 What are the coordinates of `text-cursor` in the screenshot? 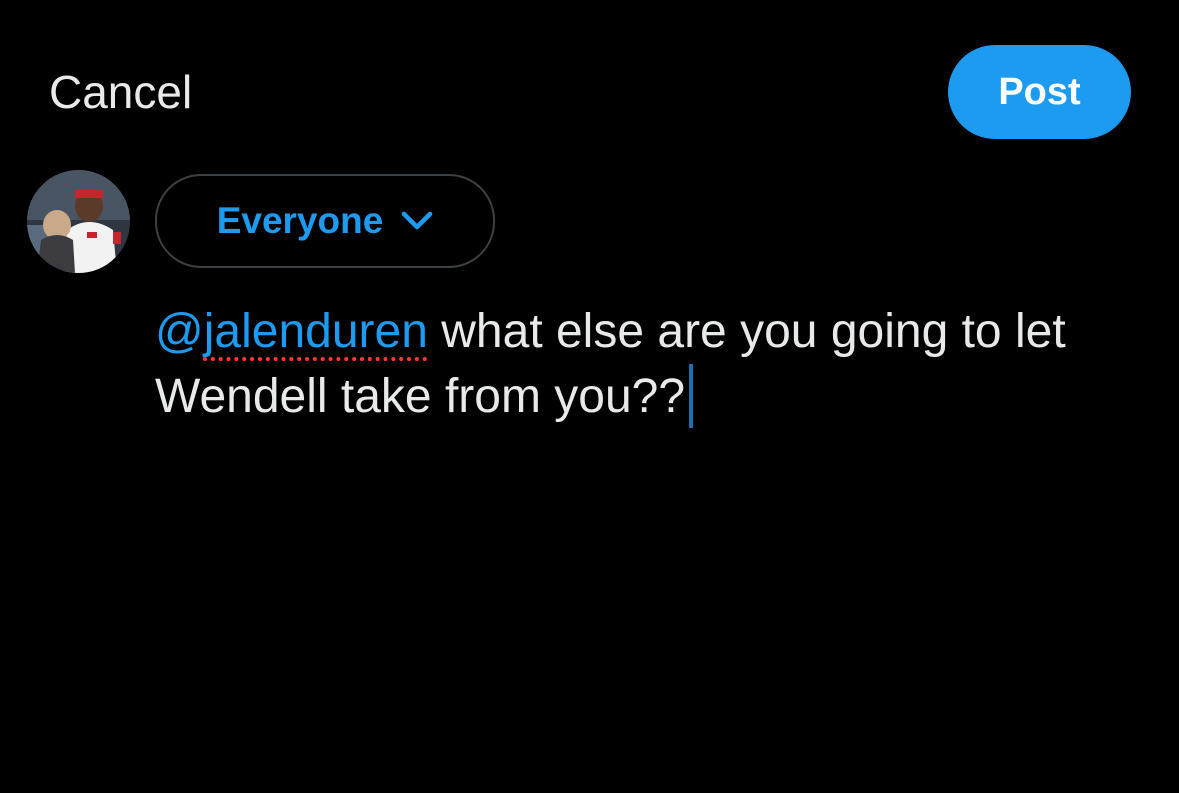 It's located at (691, 396).